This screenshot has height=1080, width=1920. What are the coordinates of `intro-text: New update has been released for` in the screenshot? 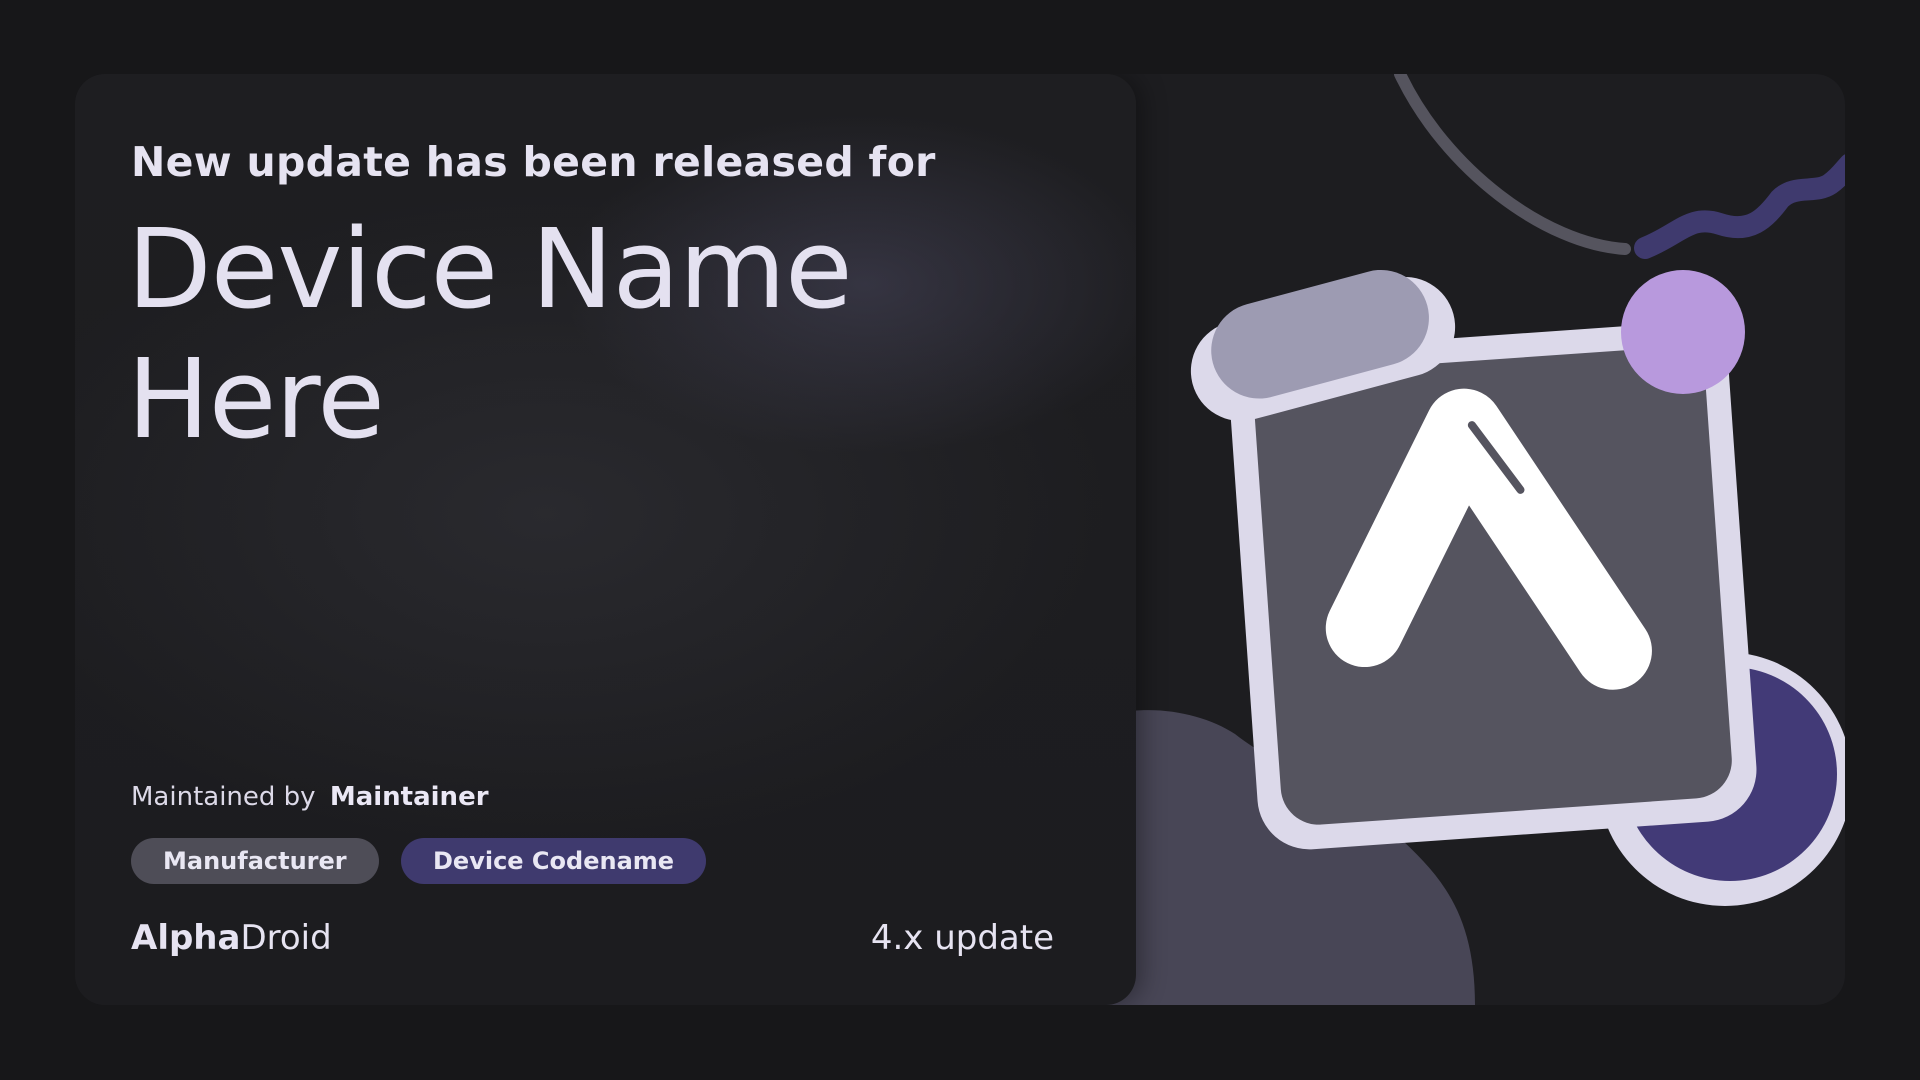 It's located at (533, 162).